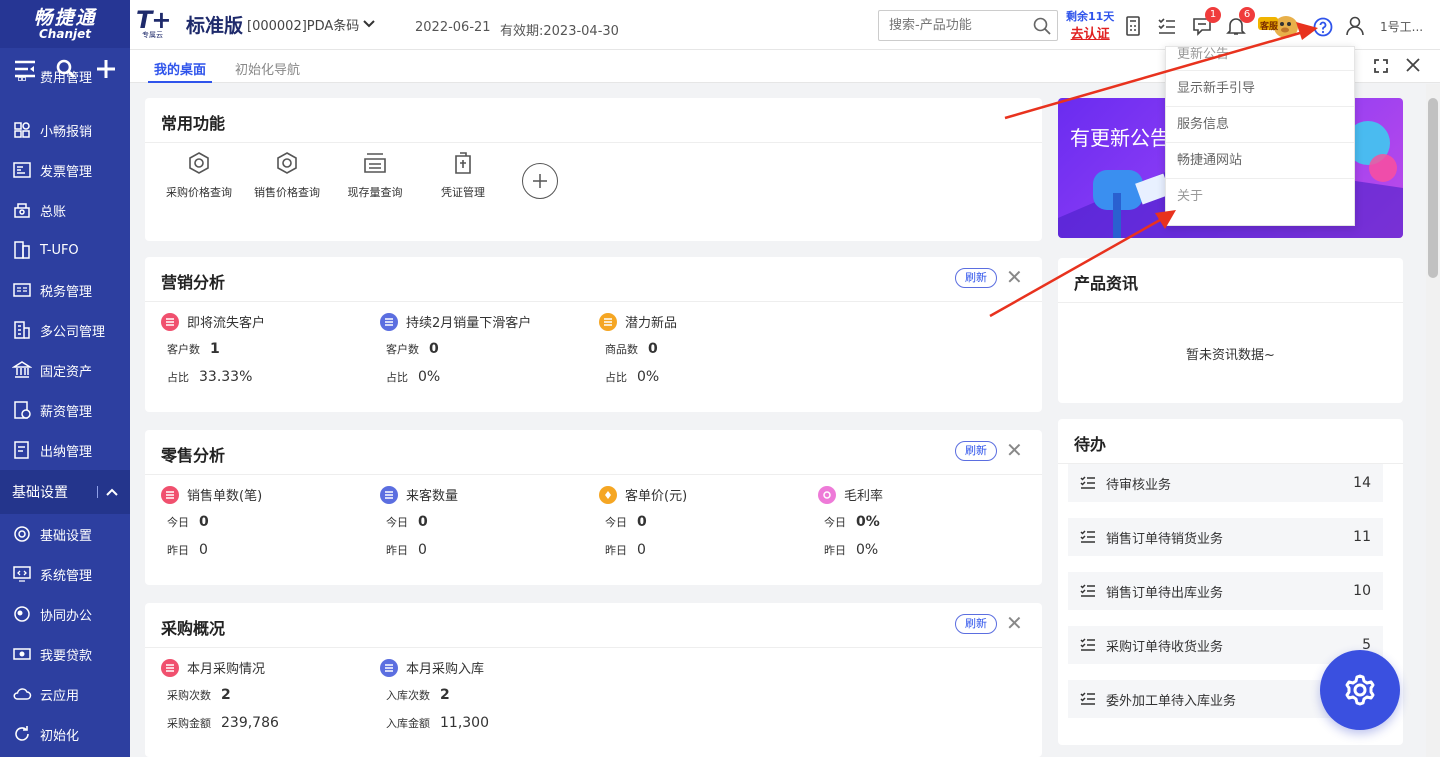 The width and height of the screenshot is (1440, 757). I want to click on metric-title: 本月采购情况, so click(226, 669).